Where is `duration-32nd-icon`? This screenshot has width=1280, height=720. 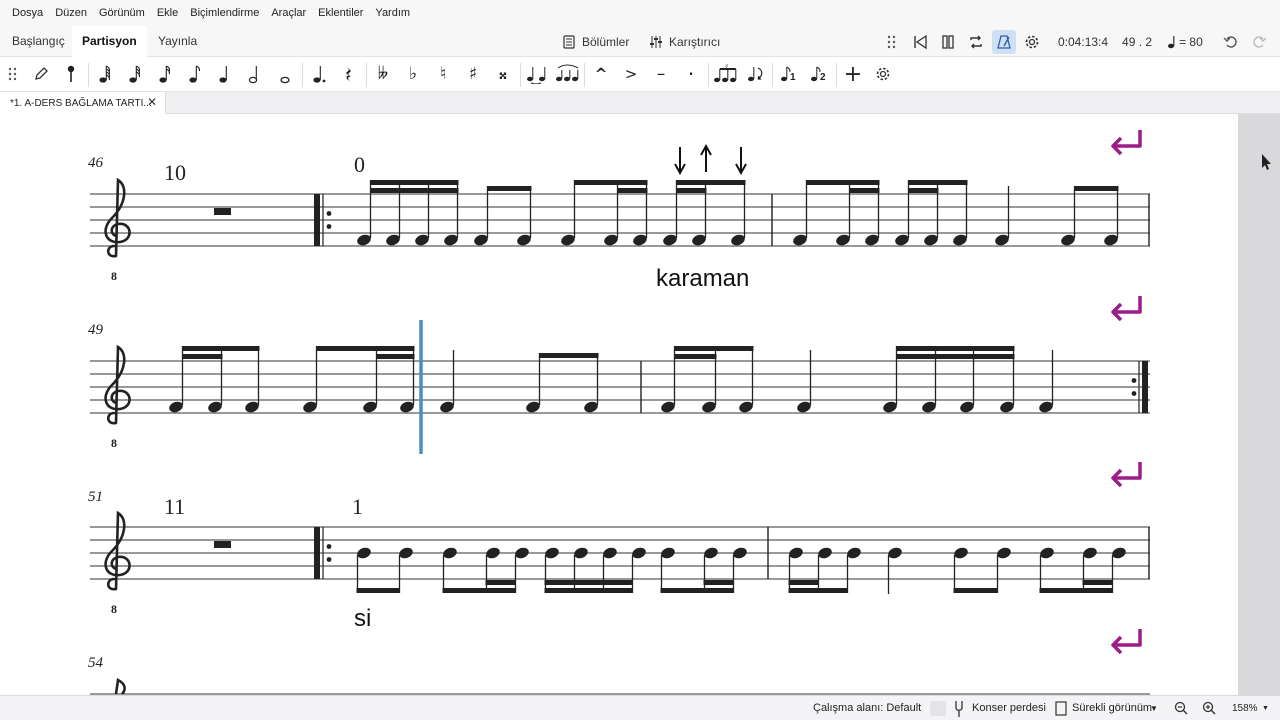
duration-32nd-icon is located at coordinates (135, 74).